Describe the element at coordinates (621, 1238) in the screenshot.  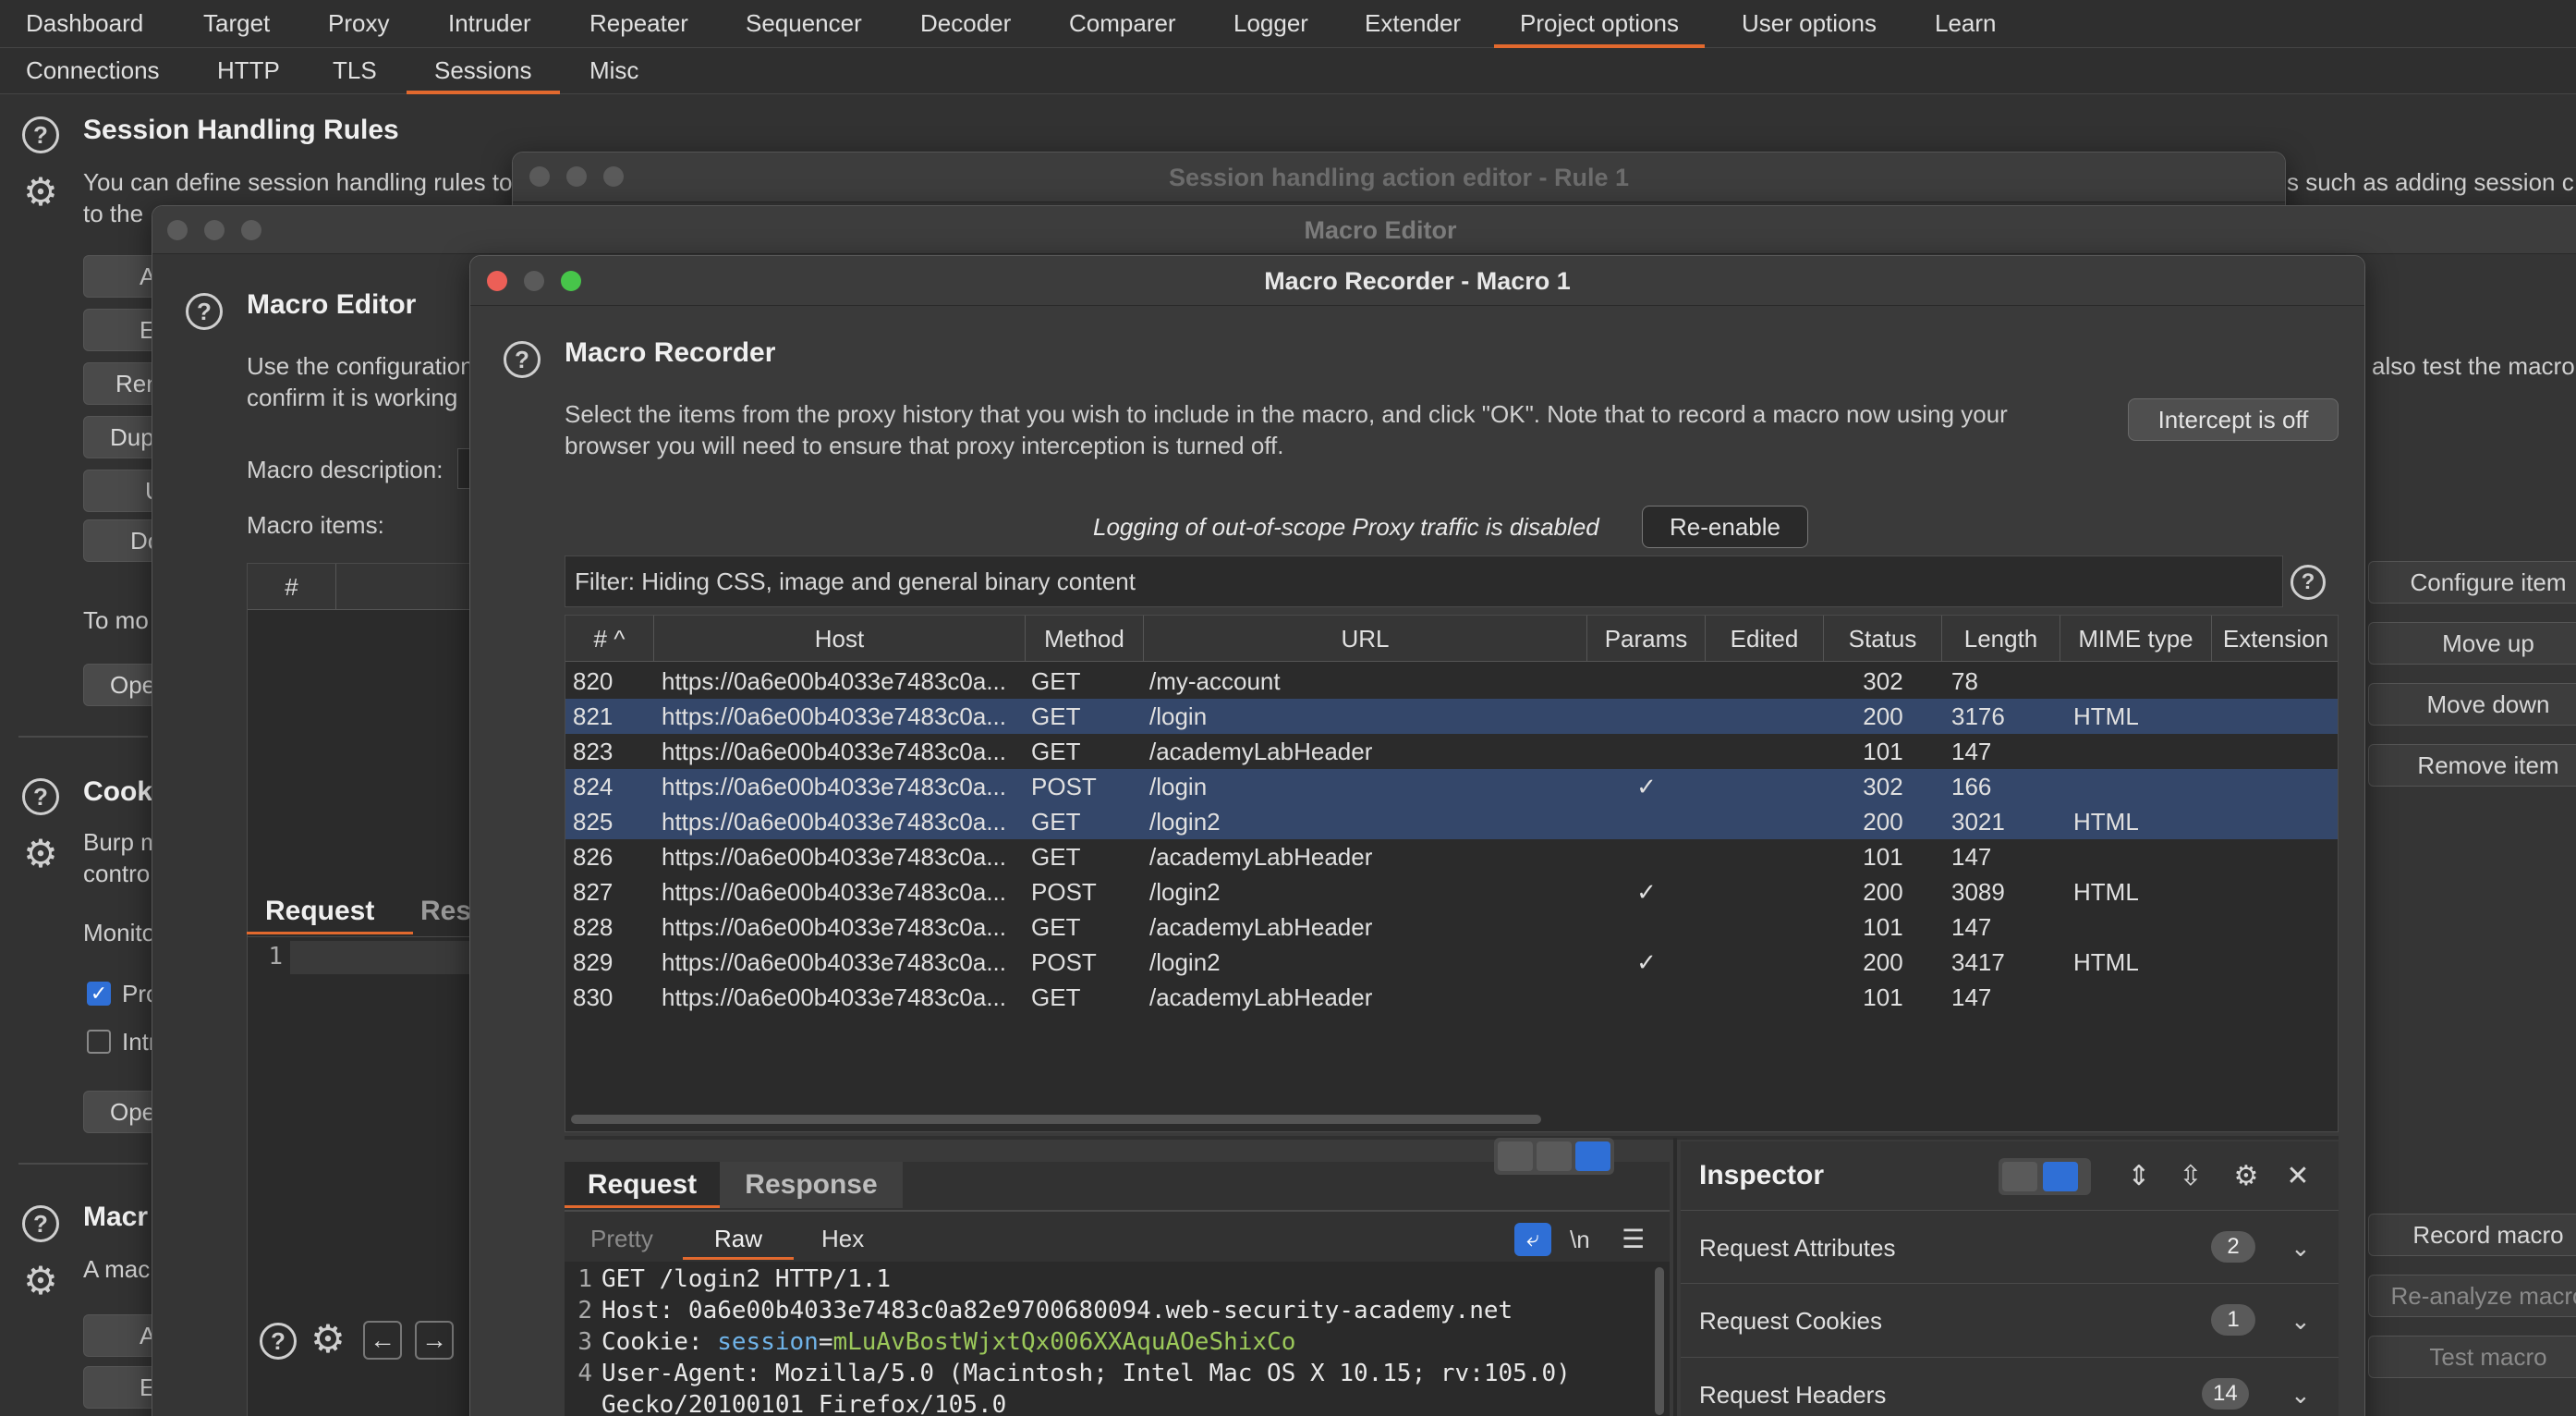
I see `pretty-tab: Pretty` at that location.